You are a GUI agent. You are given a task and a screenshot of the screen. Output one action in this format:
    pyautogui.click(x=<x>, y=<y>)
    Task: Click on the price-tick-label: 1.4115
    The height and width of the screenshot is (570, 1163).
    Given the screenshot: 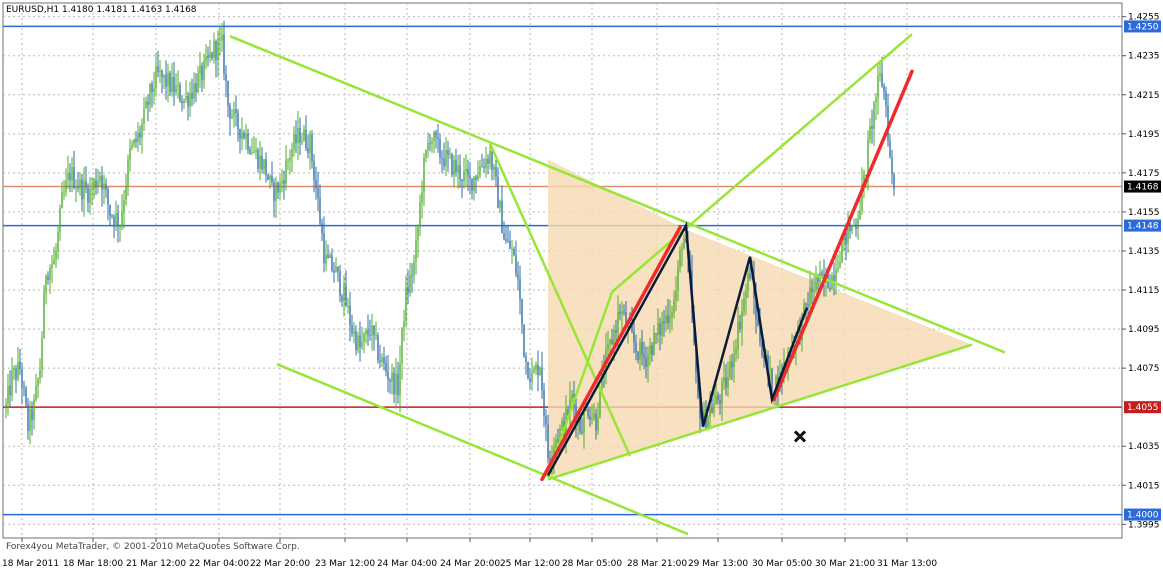 What is the action you would take?
    pyautogui.click(x=1144, y=291)
    